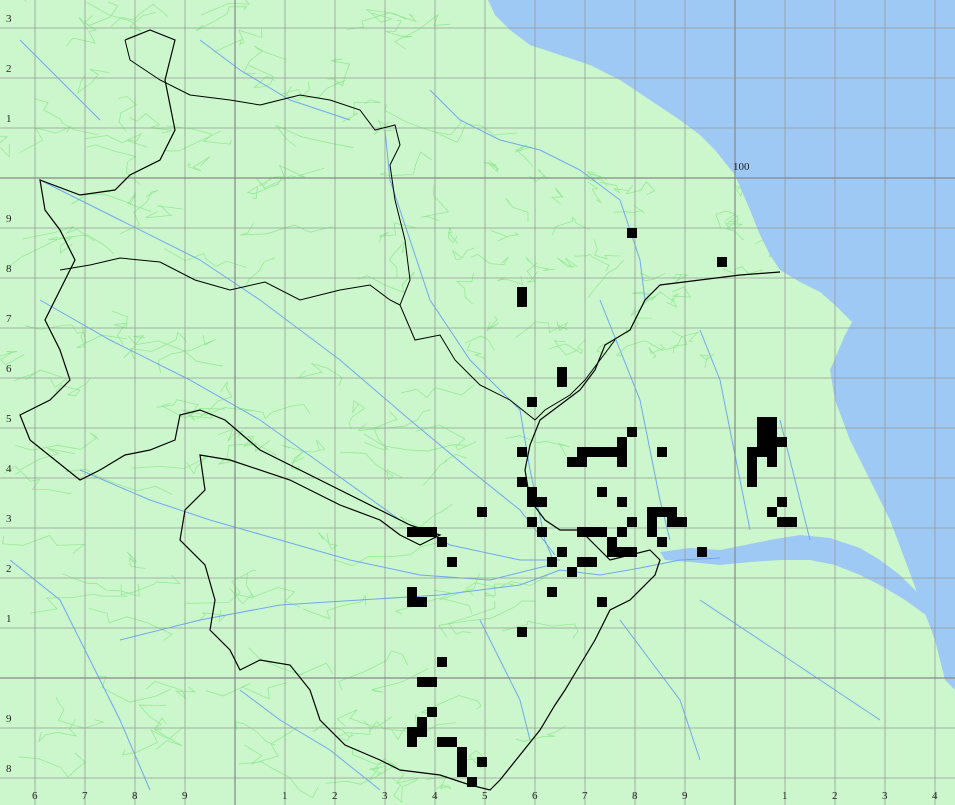 This screenshot has width=955, height=805. I want to click on left-tick-label: 8, so click(9, 269).